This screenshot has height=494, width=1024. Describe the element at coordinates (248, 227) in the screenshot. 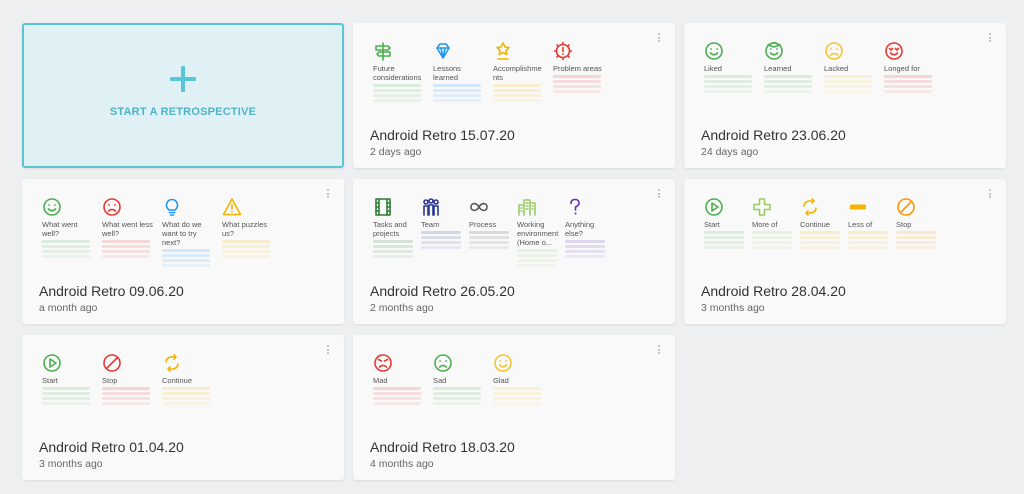

I see `retro-column: What puzzles us?` at that location.